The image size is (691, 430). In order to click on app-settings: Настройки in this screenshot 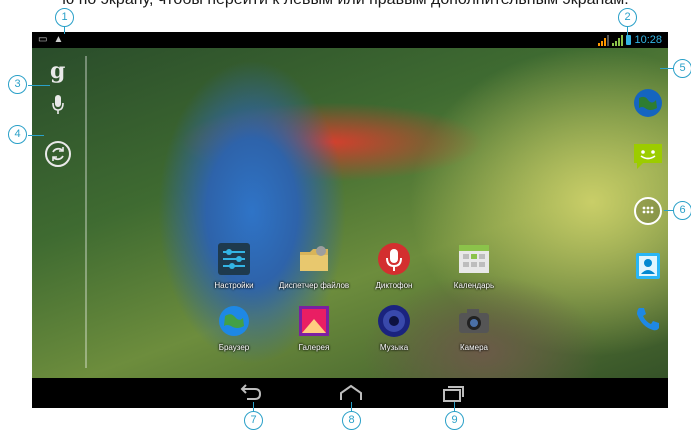, I will do `click(234, 273)`.